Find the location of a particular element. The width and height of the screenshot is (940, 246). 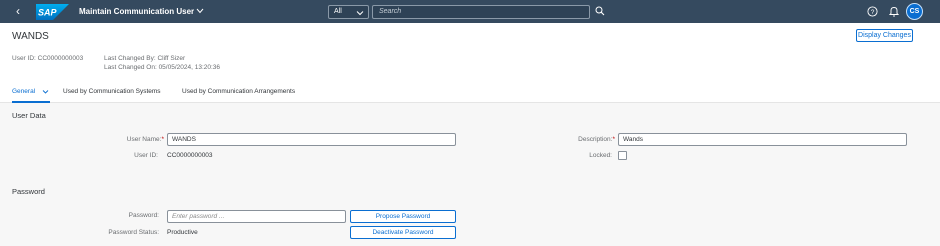

help-icon: ? is located at coordinates (872, 11).